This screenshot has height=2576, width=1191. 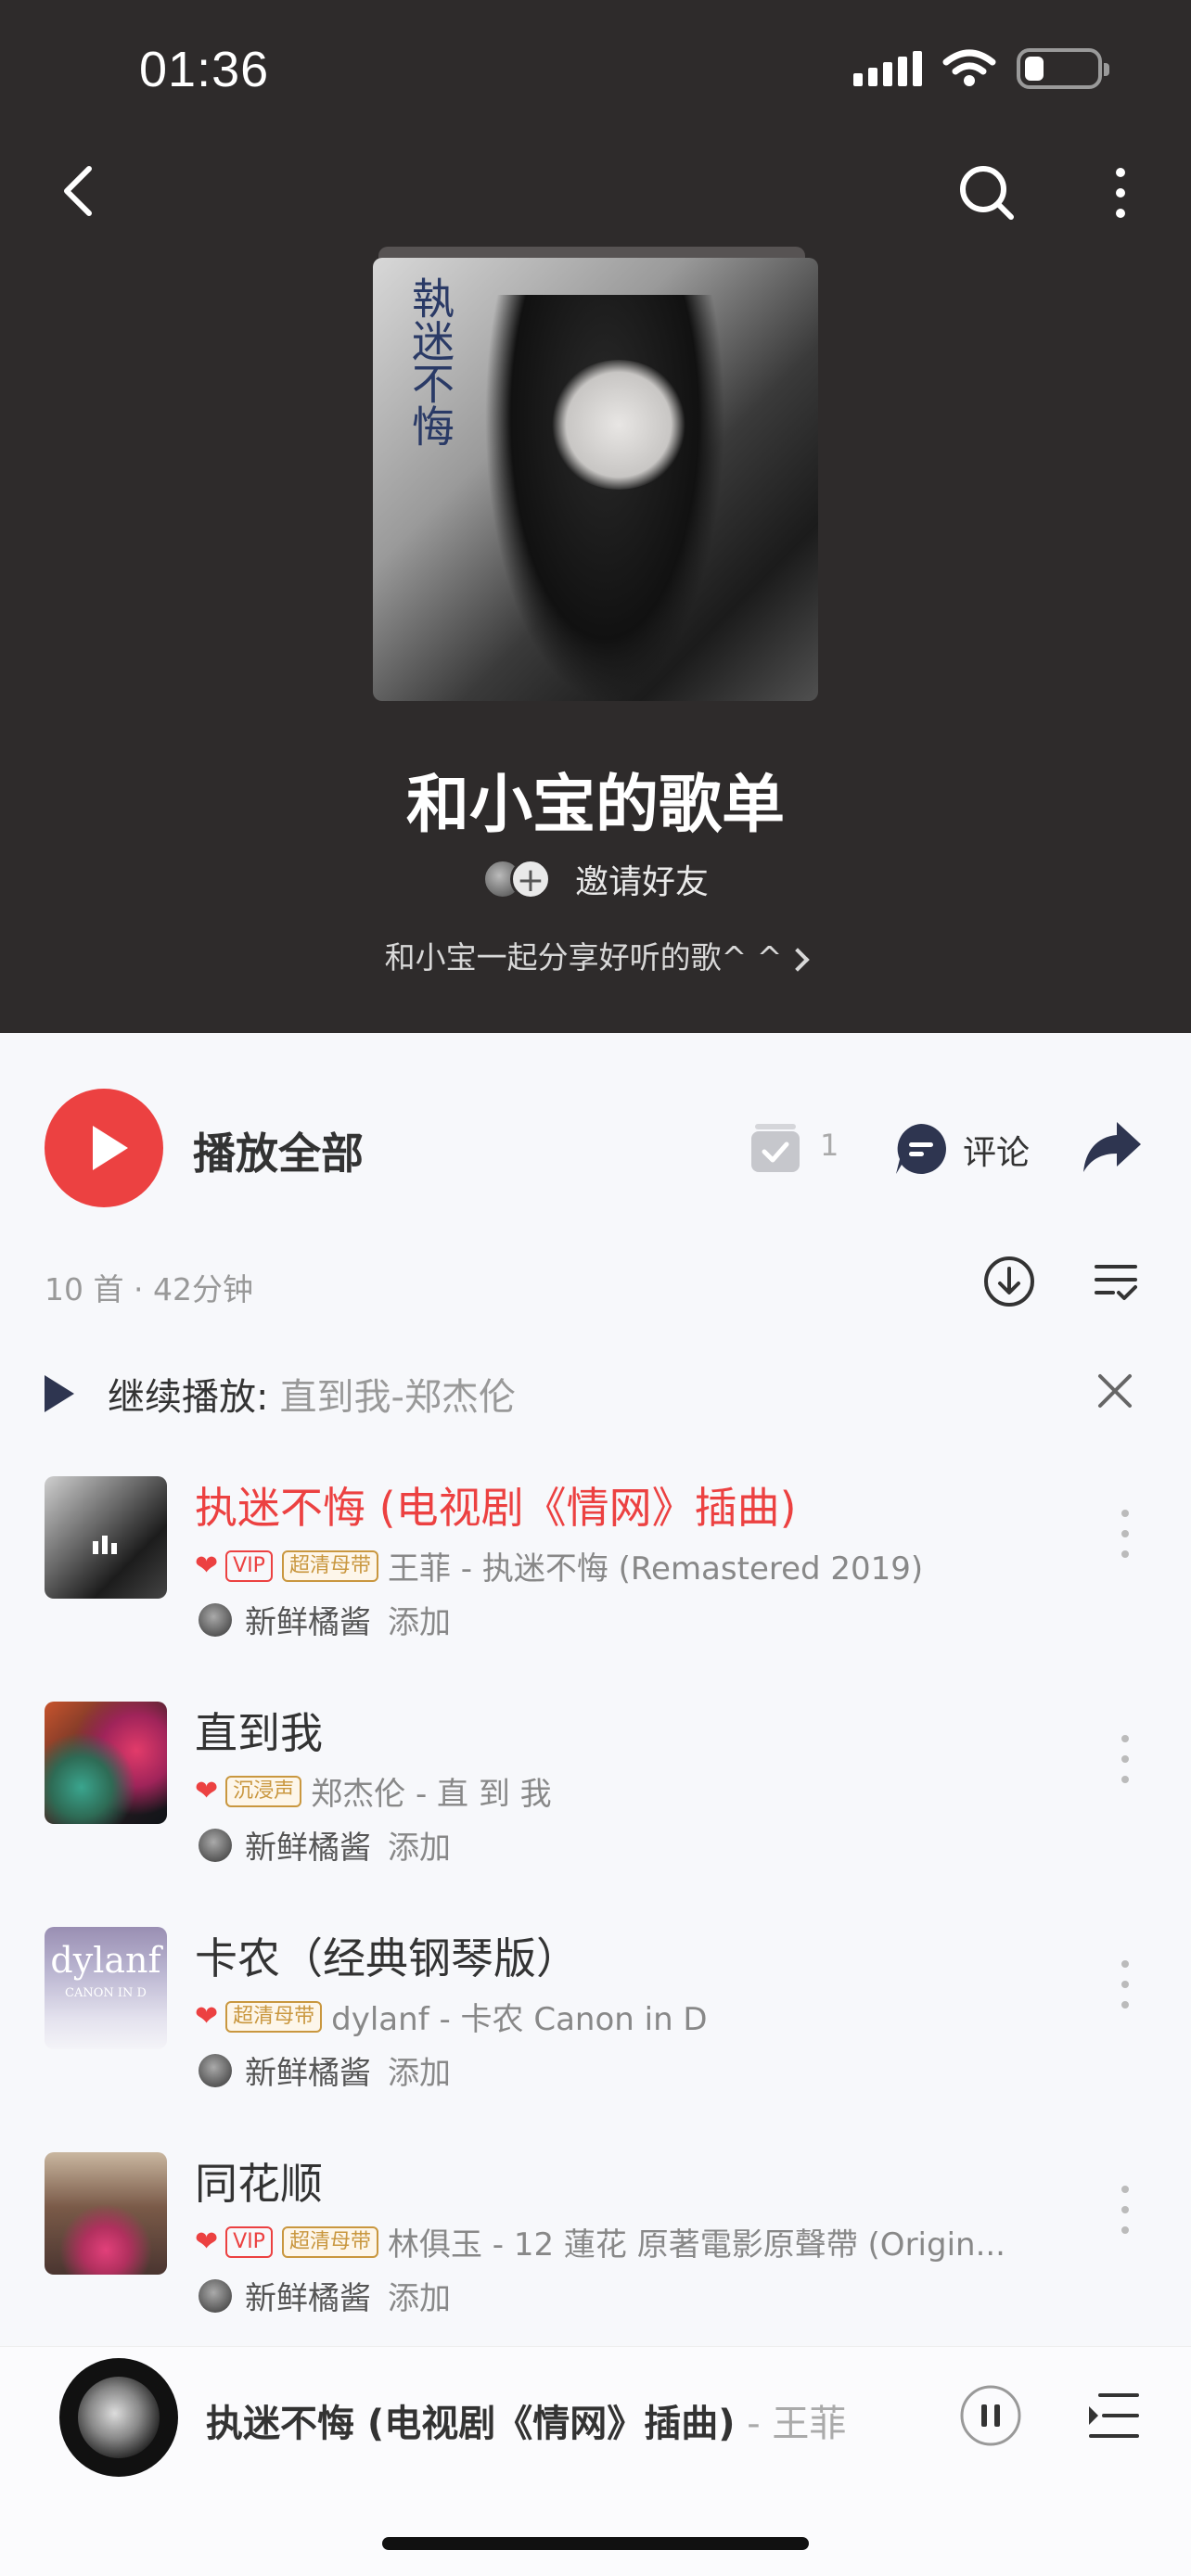 What do you see at coordinates (595, 2543) in the screenshot?
I see `home-indicator` at bounding box center [595, 2543].